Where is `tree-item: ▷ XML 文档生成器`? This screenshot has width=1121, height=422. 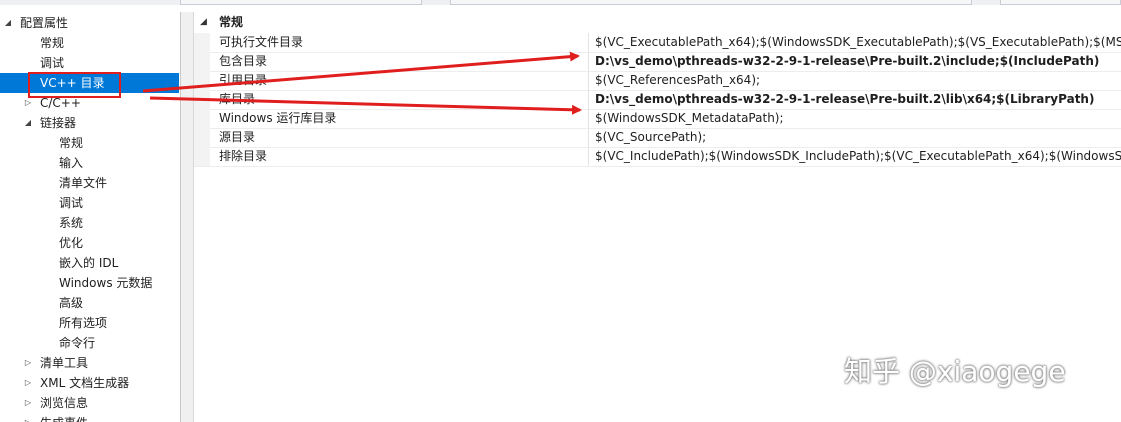 tree-item: ▷ XML 文档生成器 is located at coordinates (89, 383).